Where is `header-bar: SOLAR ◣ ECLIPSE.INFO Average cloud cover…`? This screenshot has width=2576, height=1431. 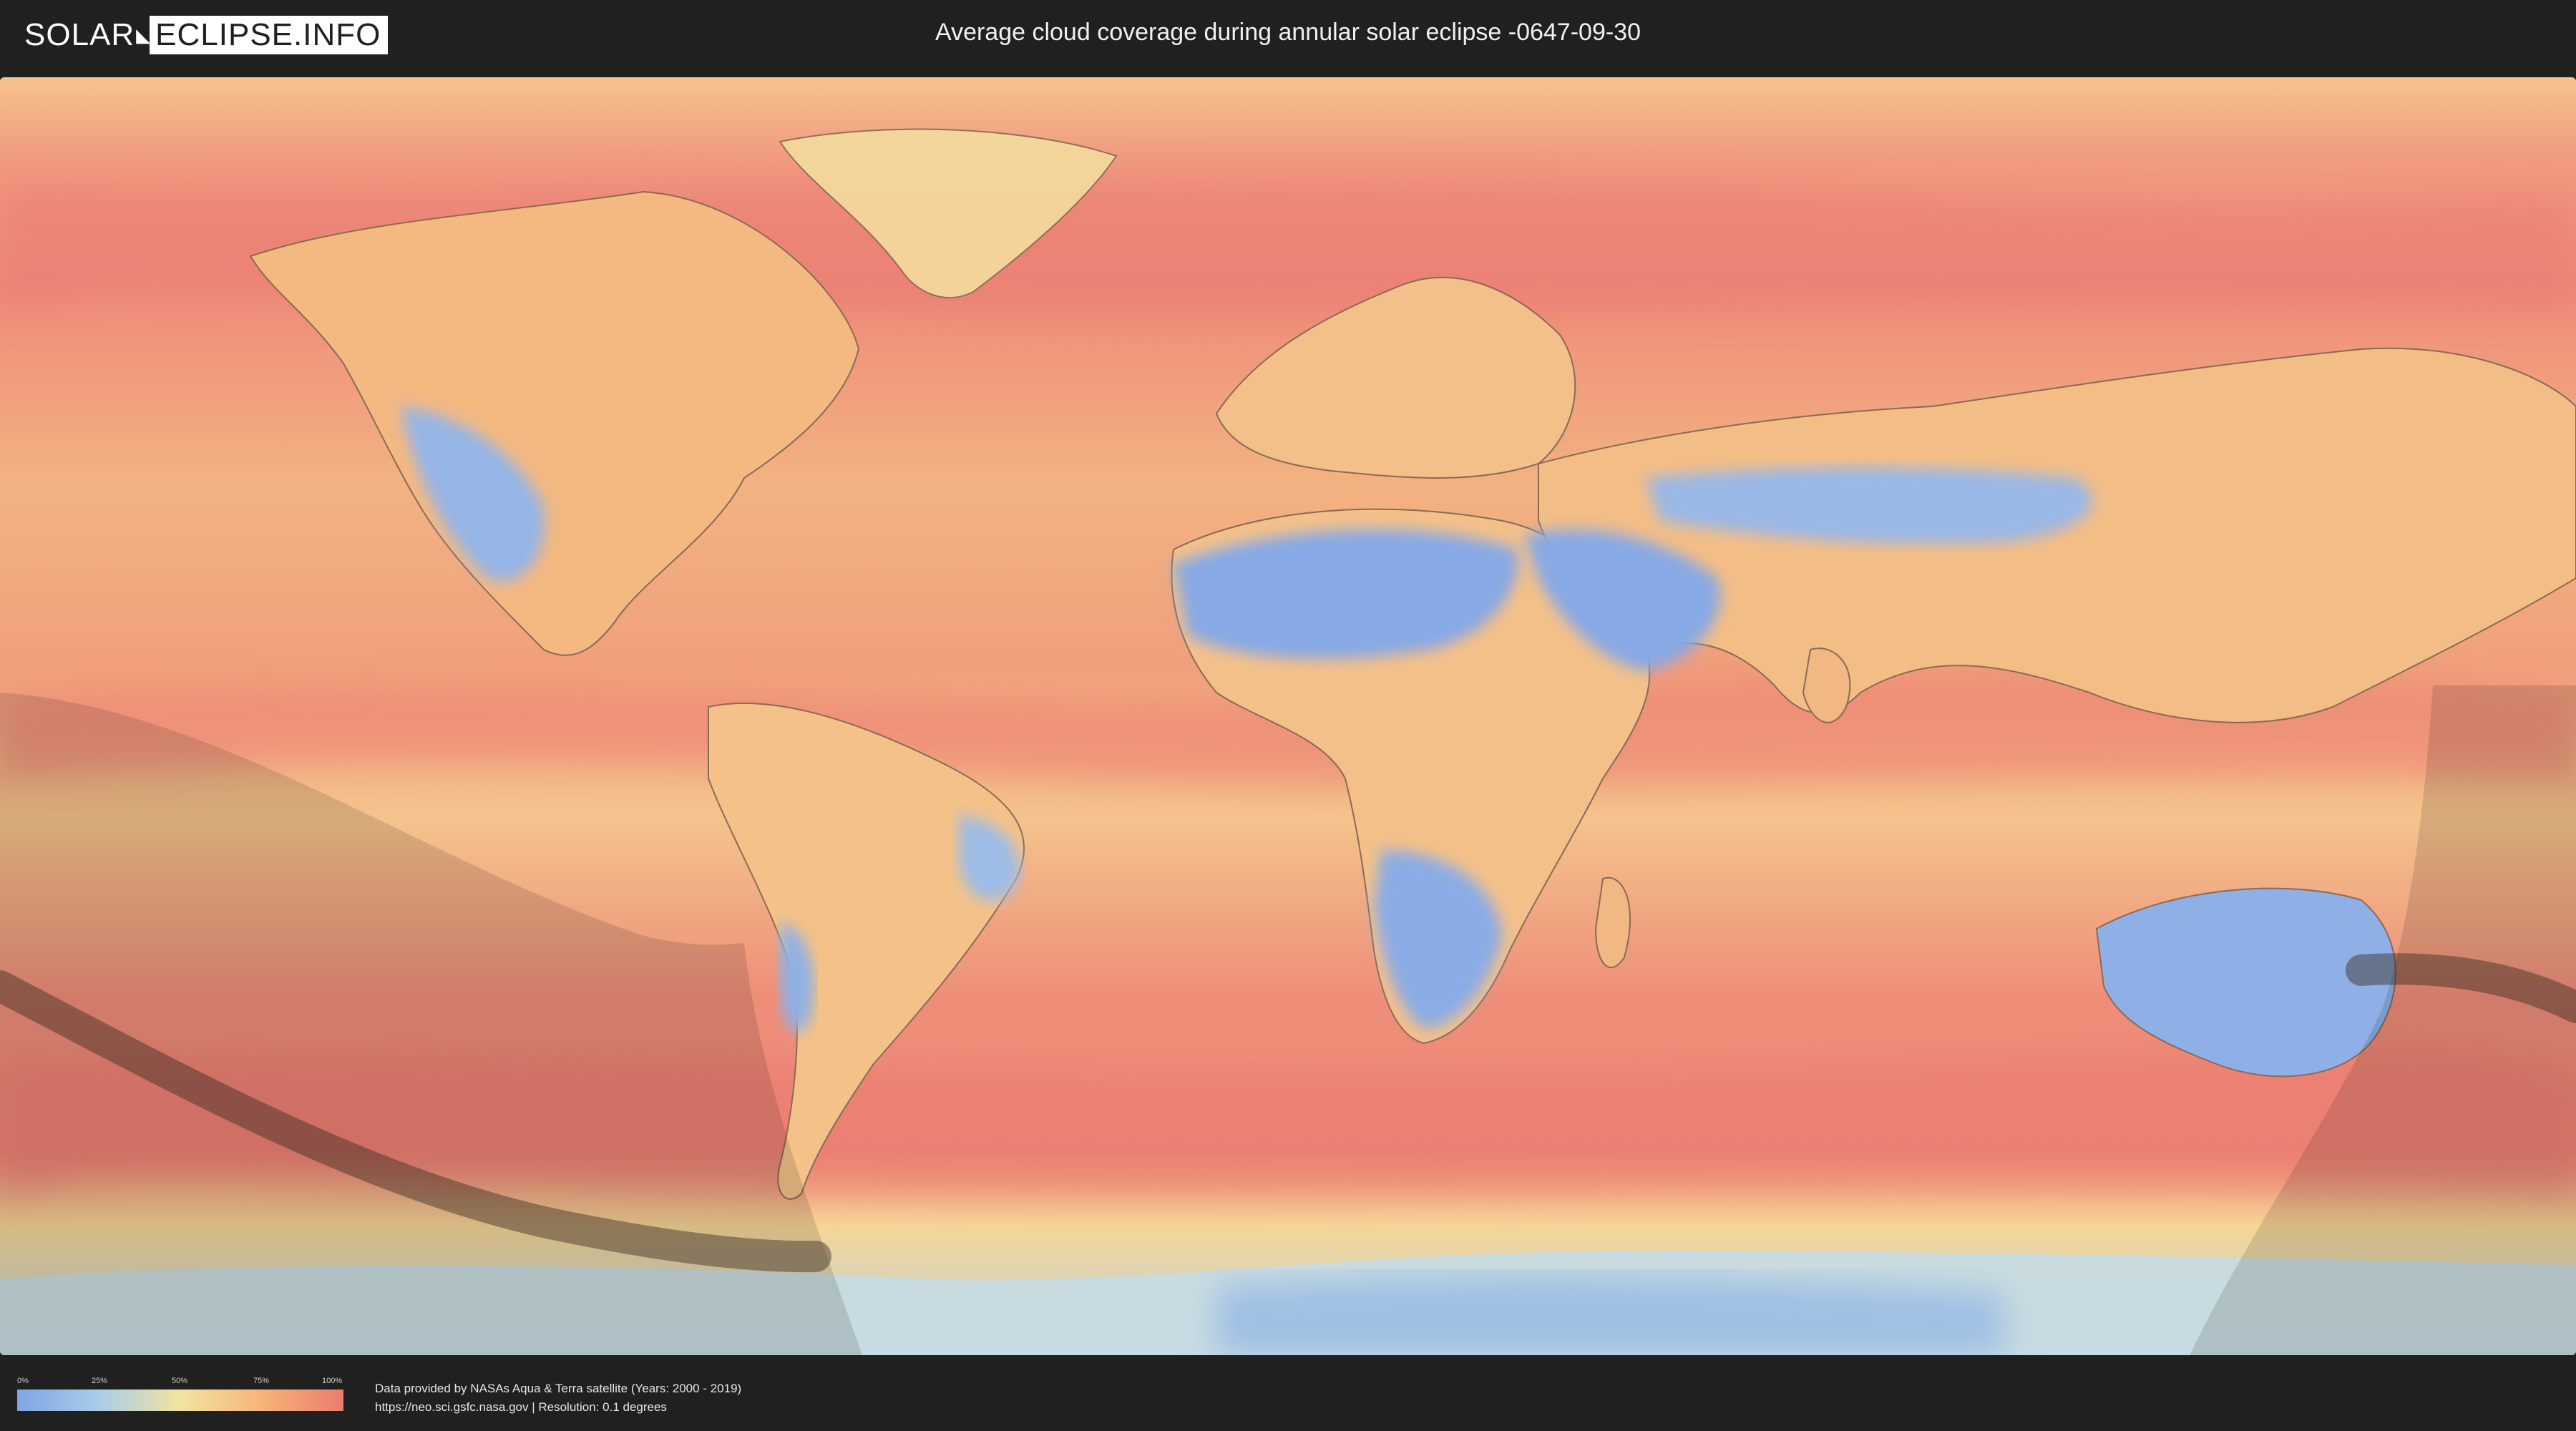
header-bar: SOLAR ◣ ECLIPSE.INFO Average cloud cover… is located at coordinates (1288, 36).